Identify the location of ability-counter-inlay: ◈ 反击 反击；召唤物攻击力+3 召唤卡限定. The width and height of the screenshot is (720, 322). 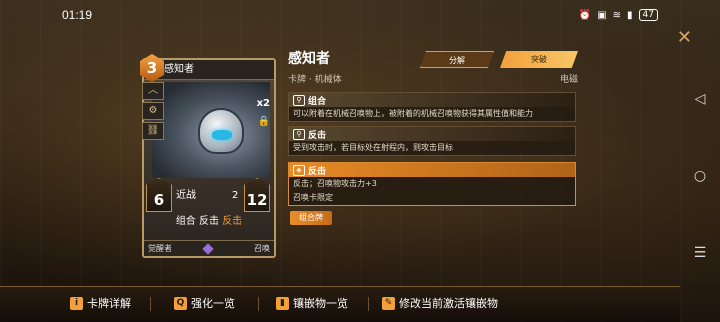
(432, 184).